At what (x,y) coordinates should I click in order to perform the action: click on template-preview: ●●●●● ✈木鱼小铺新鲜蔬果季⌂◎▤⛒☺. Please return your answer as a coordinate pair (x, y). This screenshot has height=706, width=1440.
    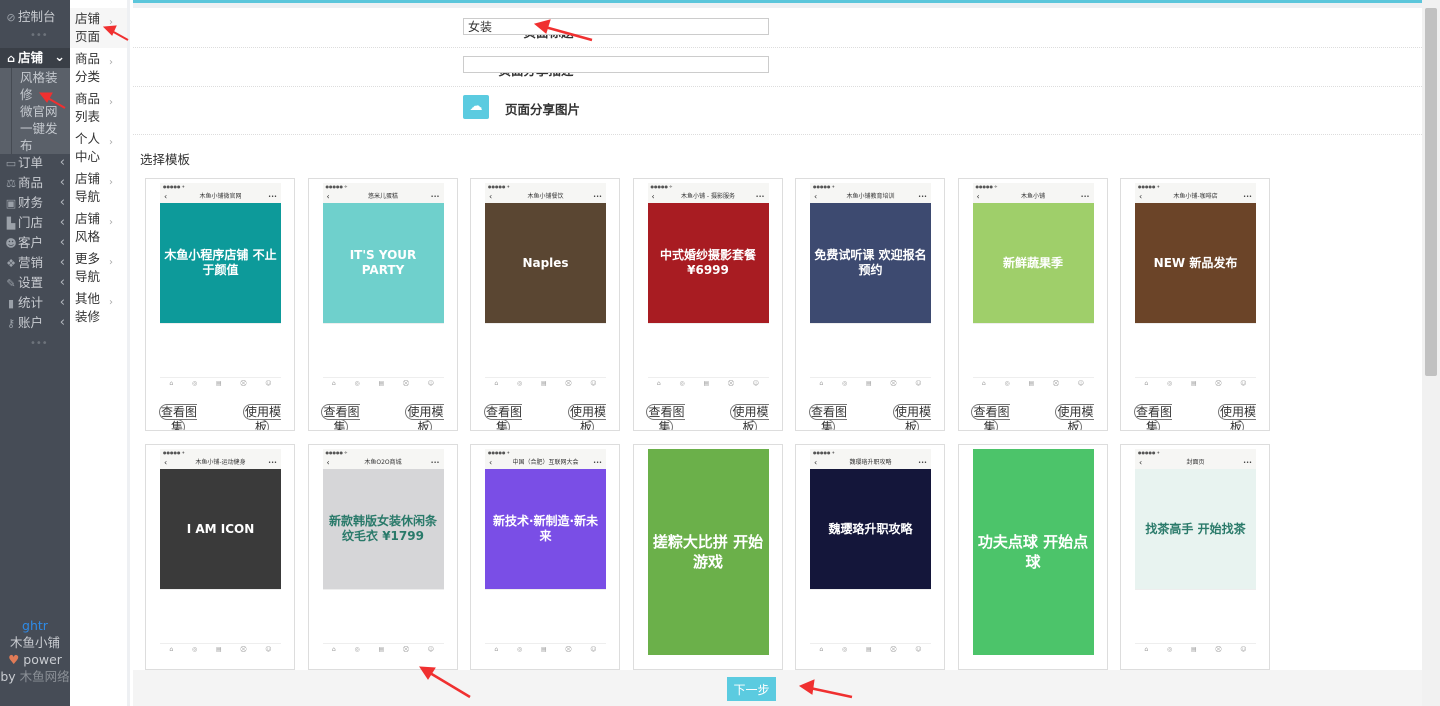
    Looking at the image, I should click on (1033, 286).